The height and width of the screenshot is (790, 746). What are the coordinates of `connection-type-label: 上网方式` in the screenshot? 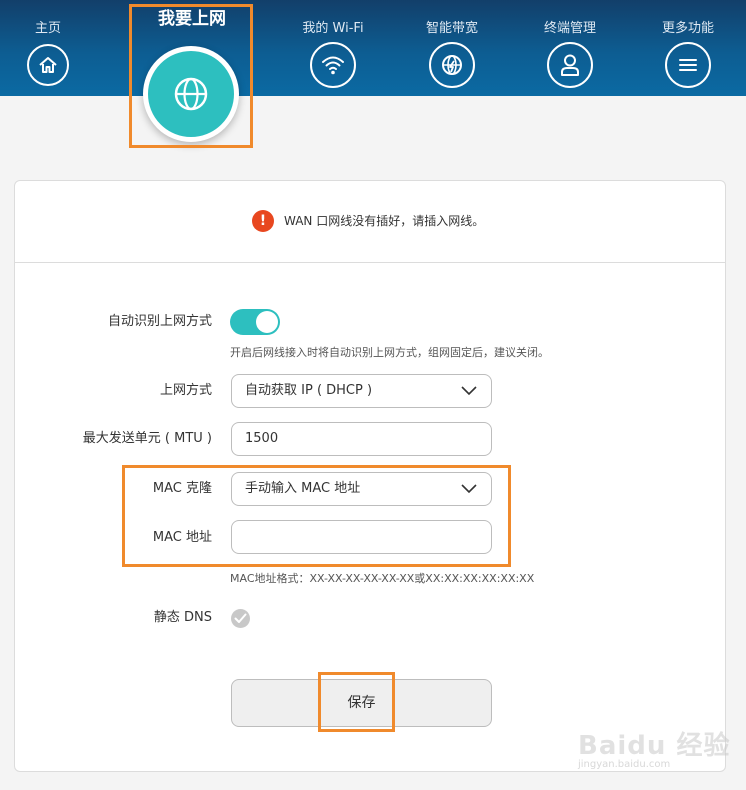 It's located at (185, 390).